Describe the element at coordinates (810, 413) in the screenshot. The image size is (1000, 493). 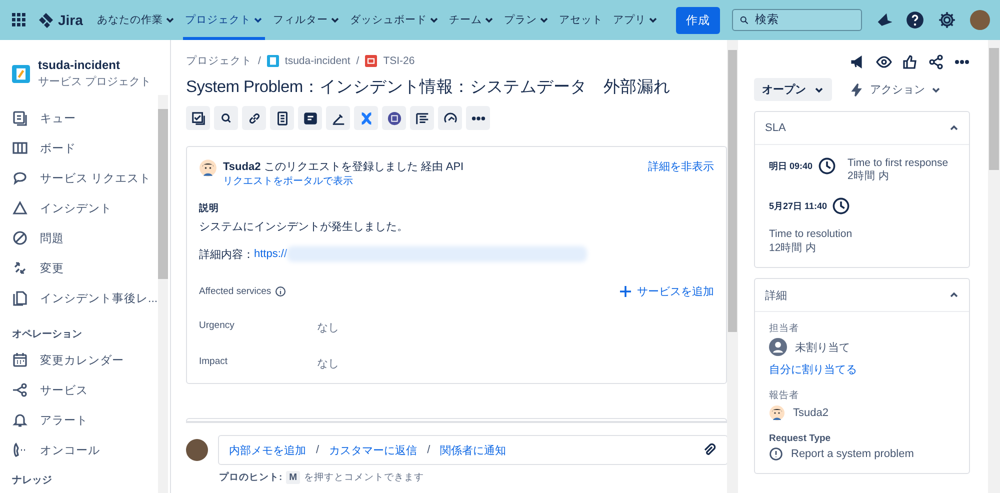
I see `reporter-value: Tsuda2` at that location.